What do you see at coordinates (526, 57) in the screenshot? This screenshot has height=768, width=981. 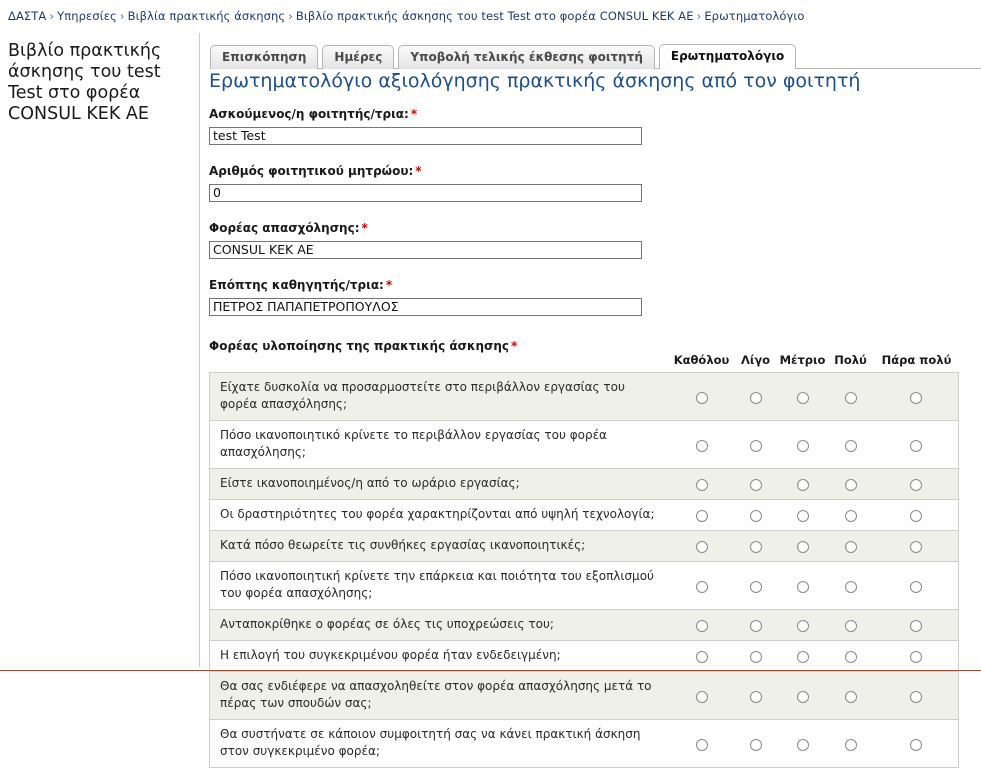 I see `tab-3: Υποβολή τελικής έκθεσης φοιτητή` at bounding box center [526, 57].